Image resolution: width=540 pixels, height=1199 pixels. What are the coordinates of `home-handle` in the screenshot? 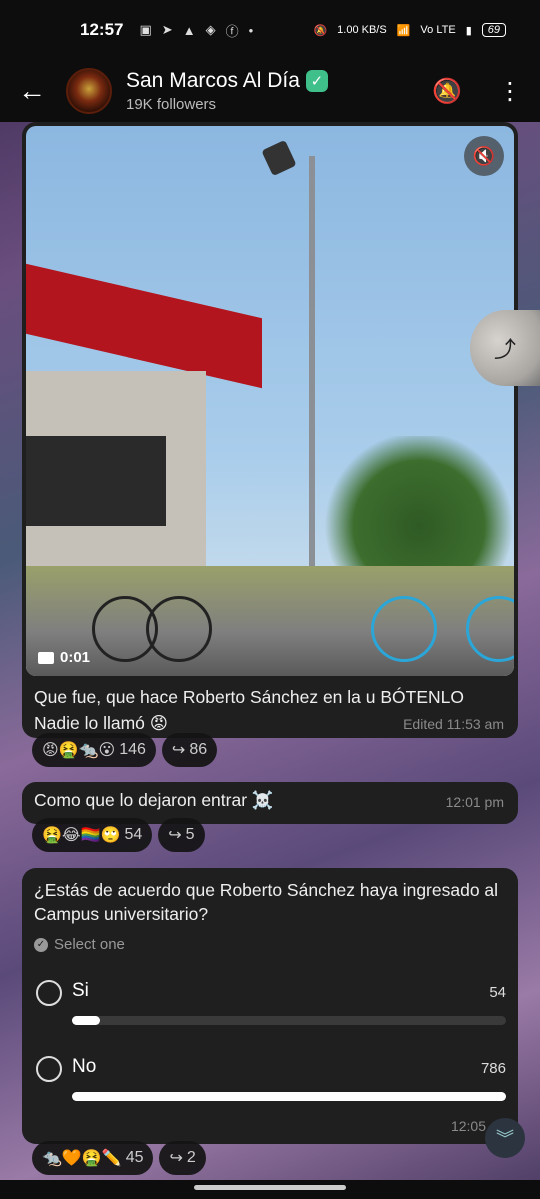 It's located at (270, 1187).